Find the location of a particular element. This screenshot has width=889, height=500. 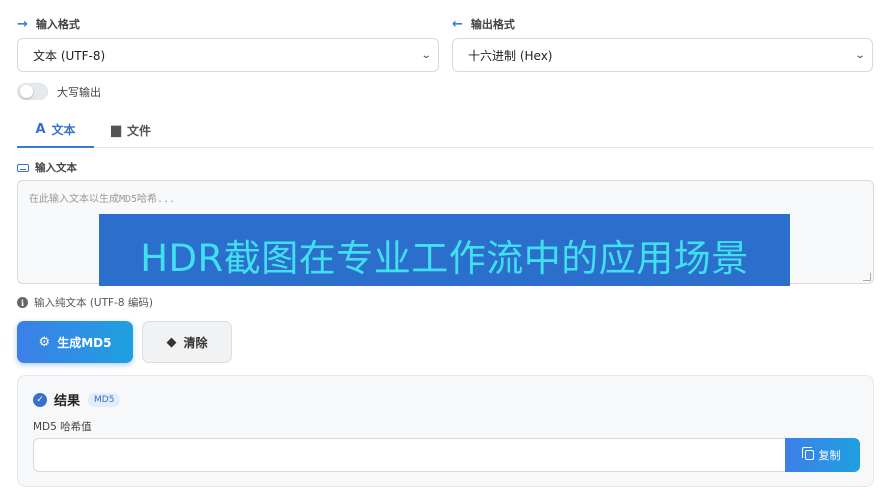

input-format-value: 文本 (UTF-8) is located at coordinates (69, 55).